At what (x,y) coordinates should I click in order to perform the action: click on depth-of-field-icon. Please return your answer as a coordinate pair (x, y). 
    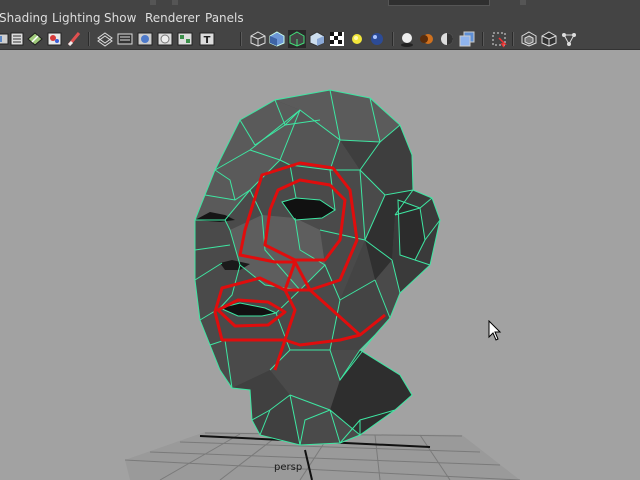
    Looking at the image, I should click on (467, 39).